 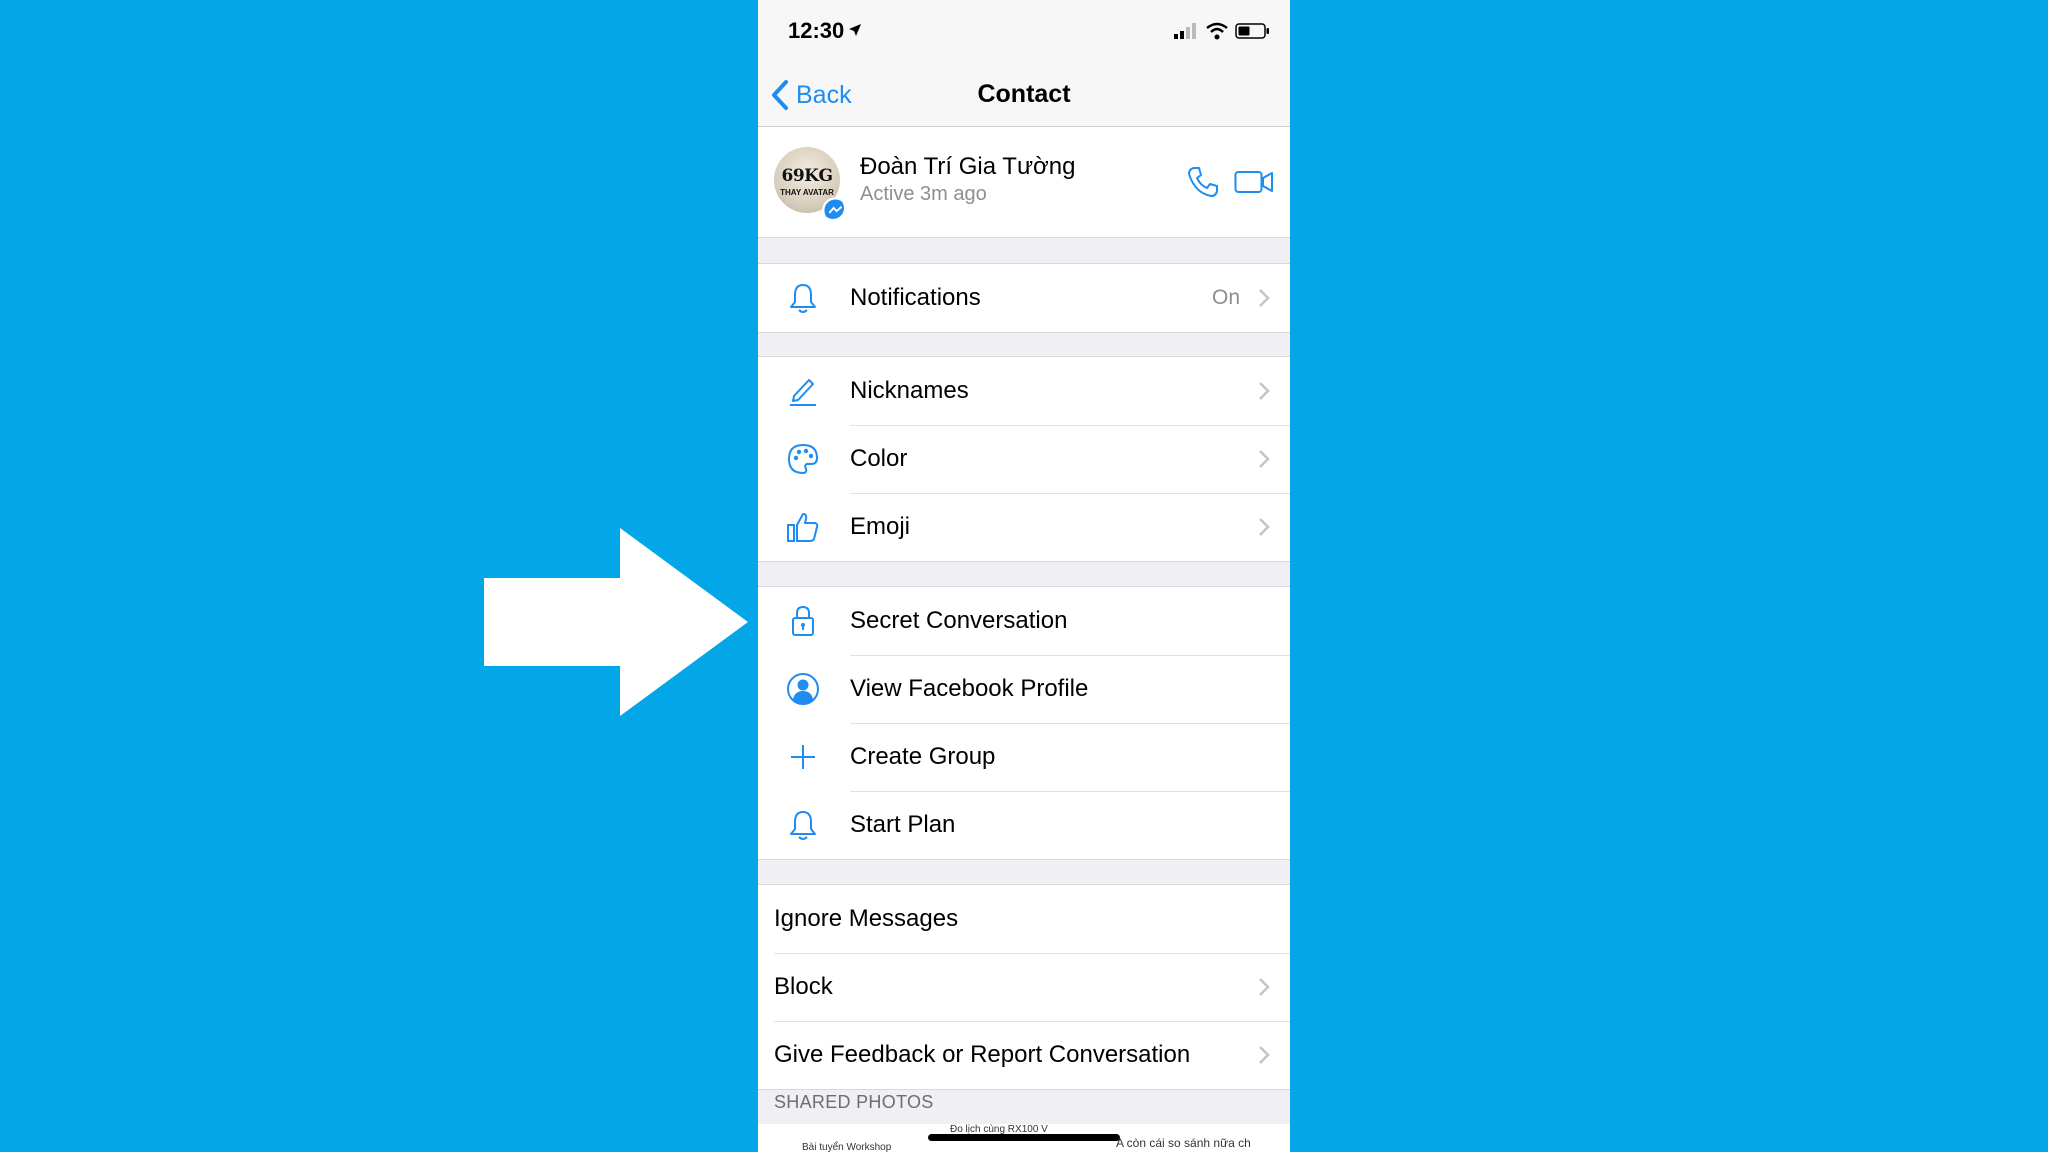 I want to click on give-feedback-row: Give Feedback or Report Conversation, so click(x=1024, y=1055).